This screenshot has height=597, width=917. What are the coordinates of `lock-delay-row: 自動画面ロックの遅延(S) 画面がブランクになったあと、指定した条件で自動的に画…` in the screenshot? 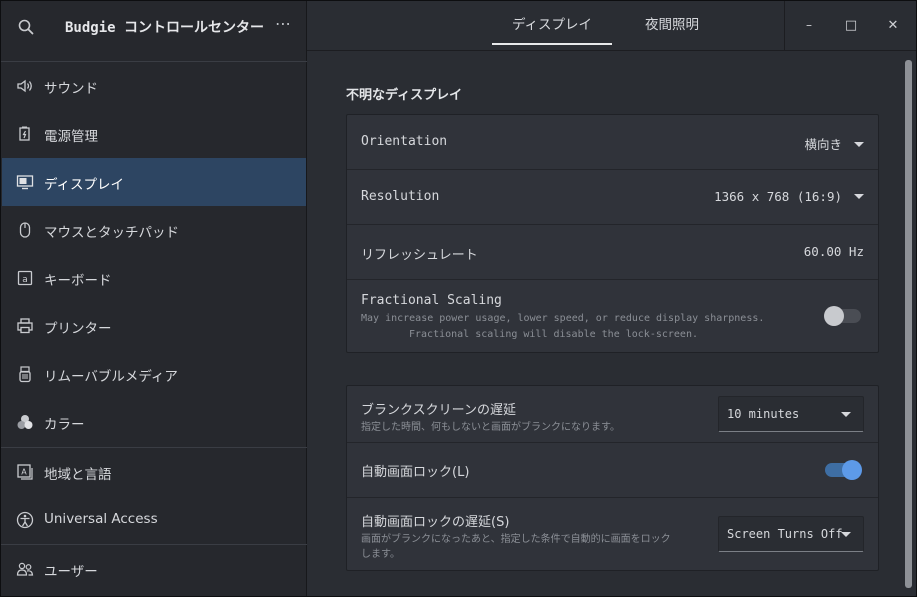 It's located at (612, 534).